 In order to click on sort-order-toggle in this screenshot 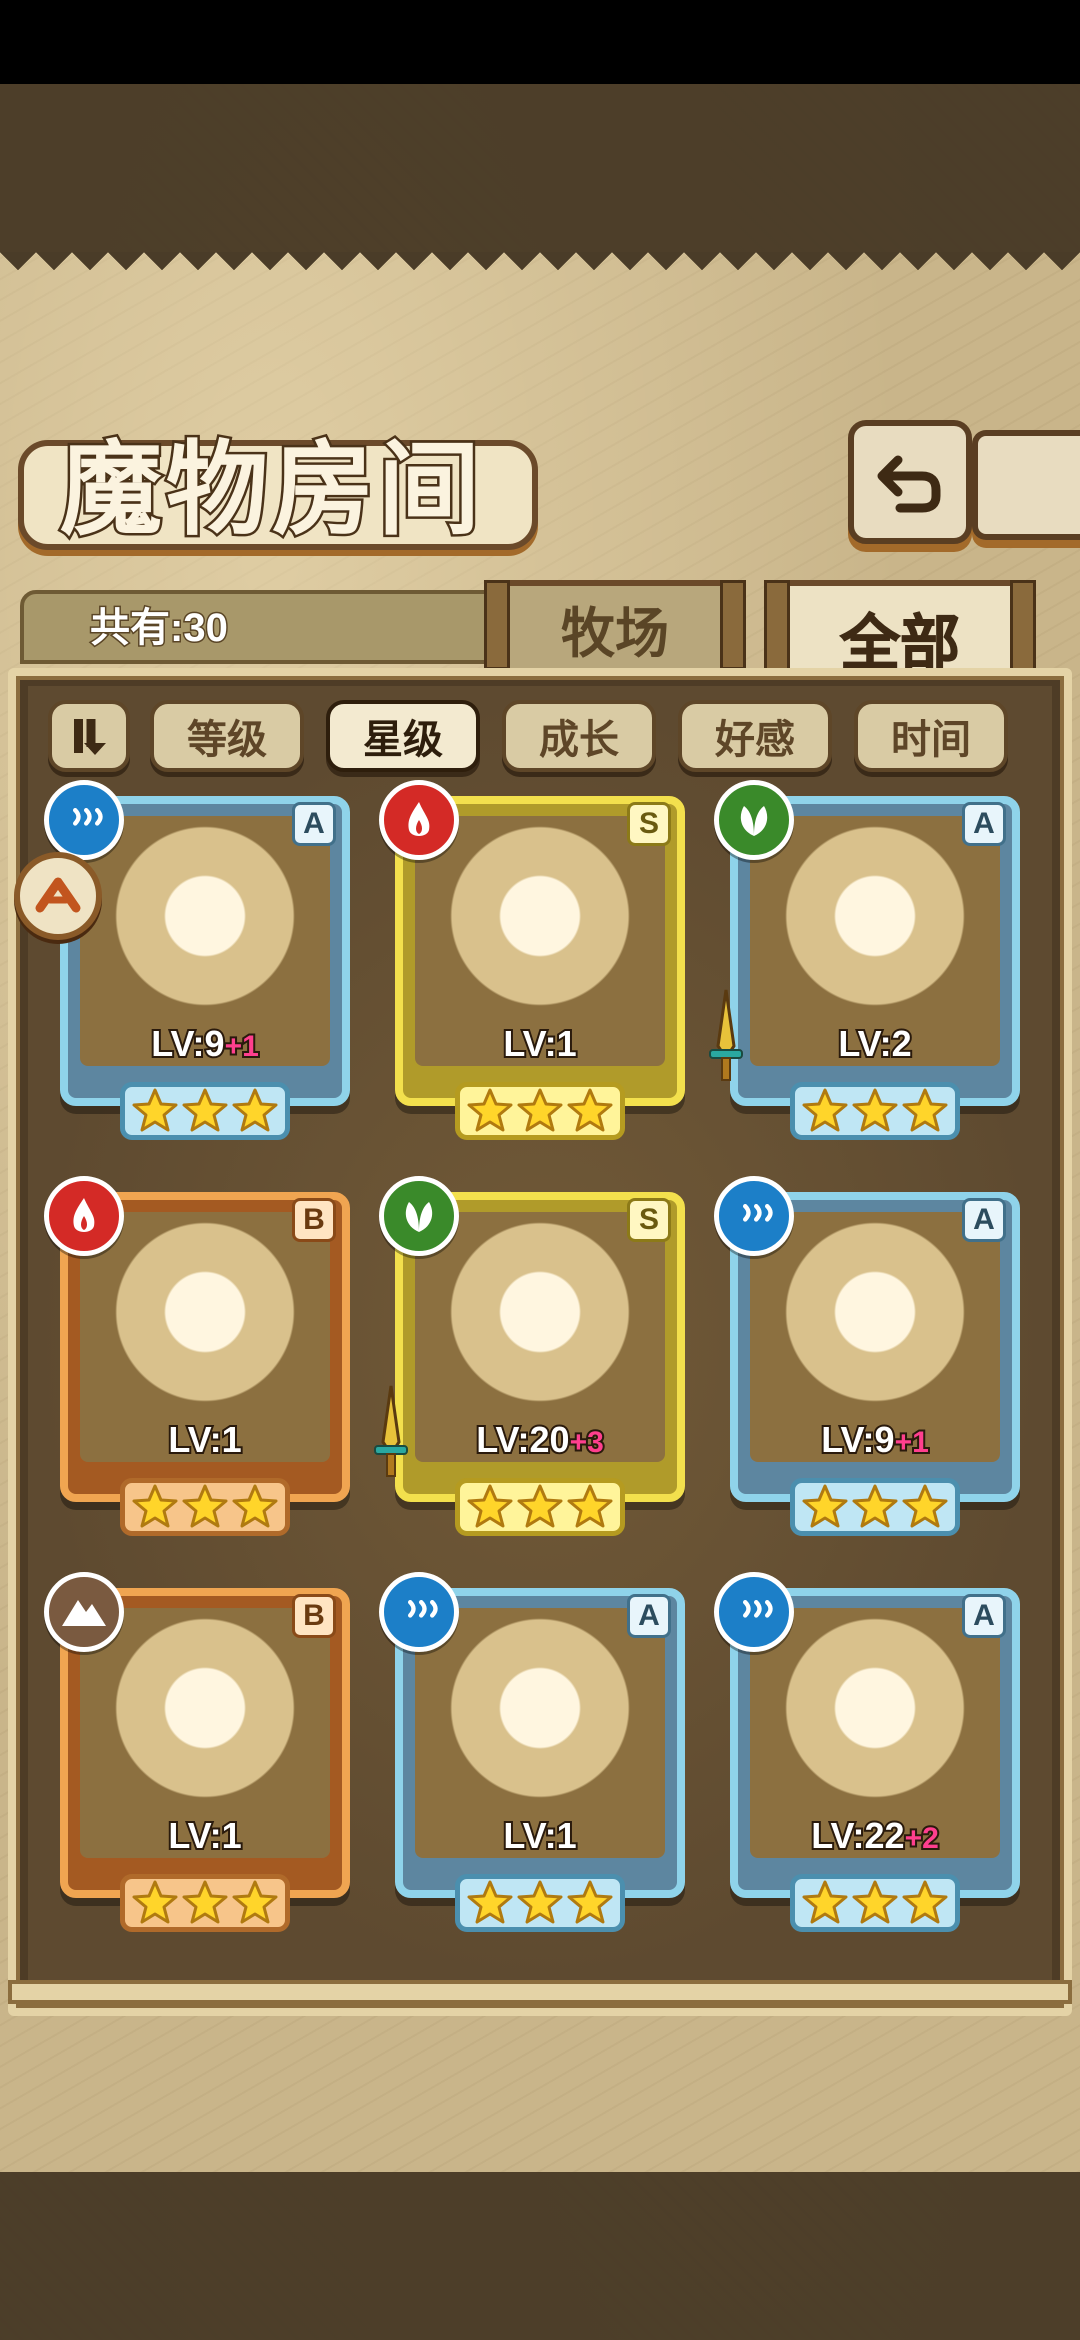, I will do `click(89, 736)`.